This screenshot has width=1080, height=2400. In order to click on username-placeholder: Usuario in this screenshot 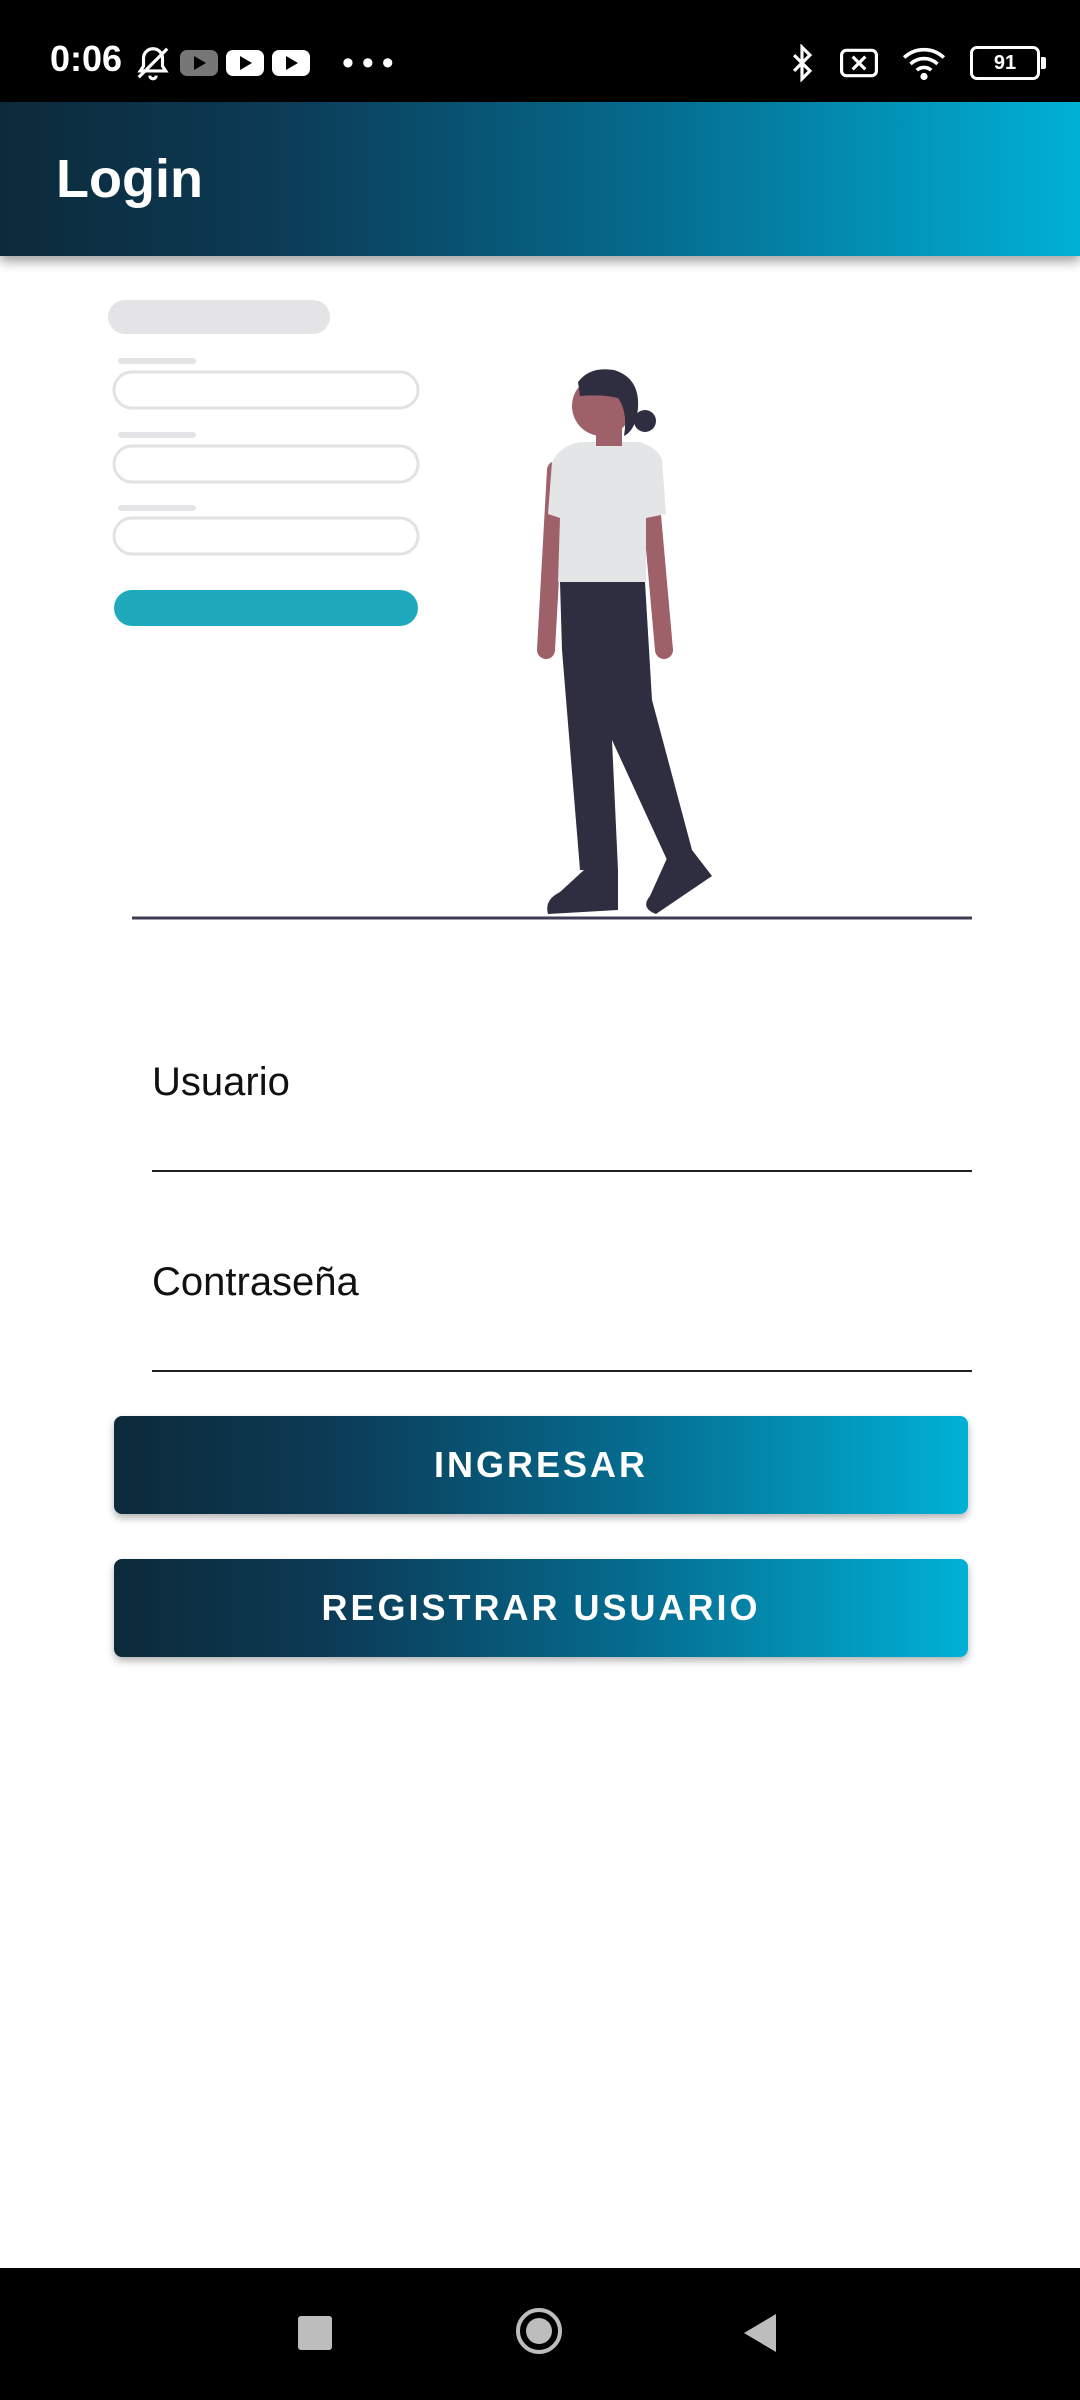, I will do `click(221, 1082)`.